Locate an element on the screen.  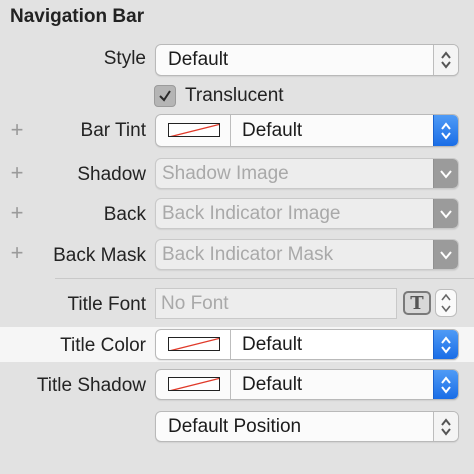
separator is located at coordinates (264, 278).